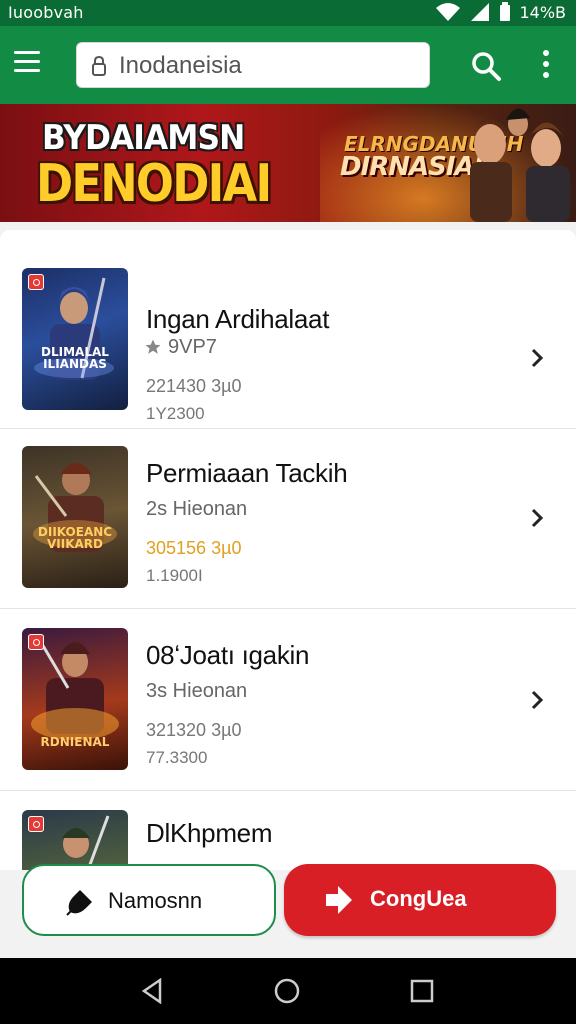 The image size is (576, 1024). I want to click on game-stats: 221430 3µ0, so click(194, 386).